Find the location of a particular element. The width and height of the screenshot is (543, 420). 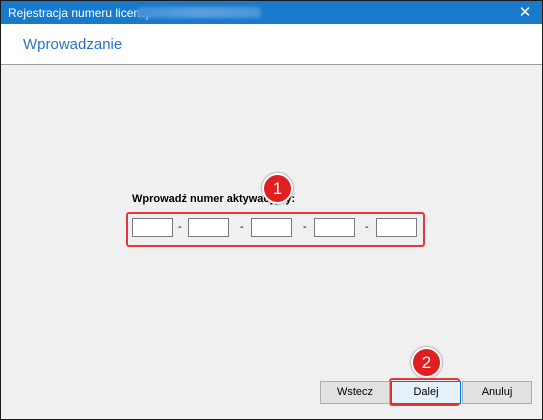

window-title: Rejestracja numeru licencji is located at coordinates (80, 13).